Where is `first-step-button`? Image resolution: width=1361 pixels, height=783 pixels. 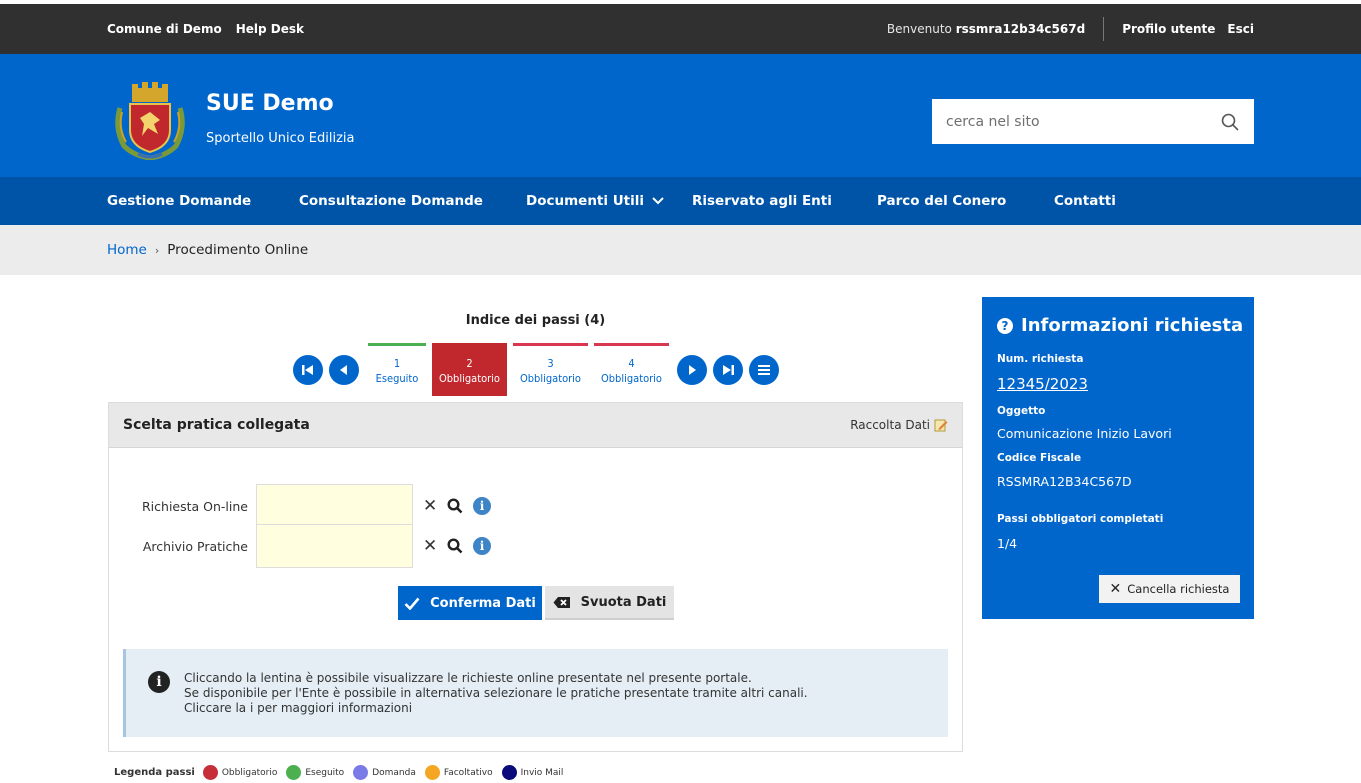
first-step-button is located at coordinates (308, 369).